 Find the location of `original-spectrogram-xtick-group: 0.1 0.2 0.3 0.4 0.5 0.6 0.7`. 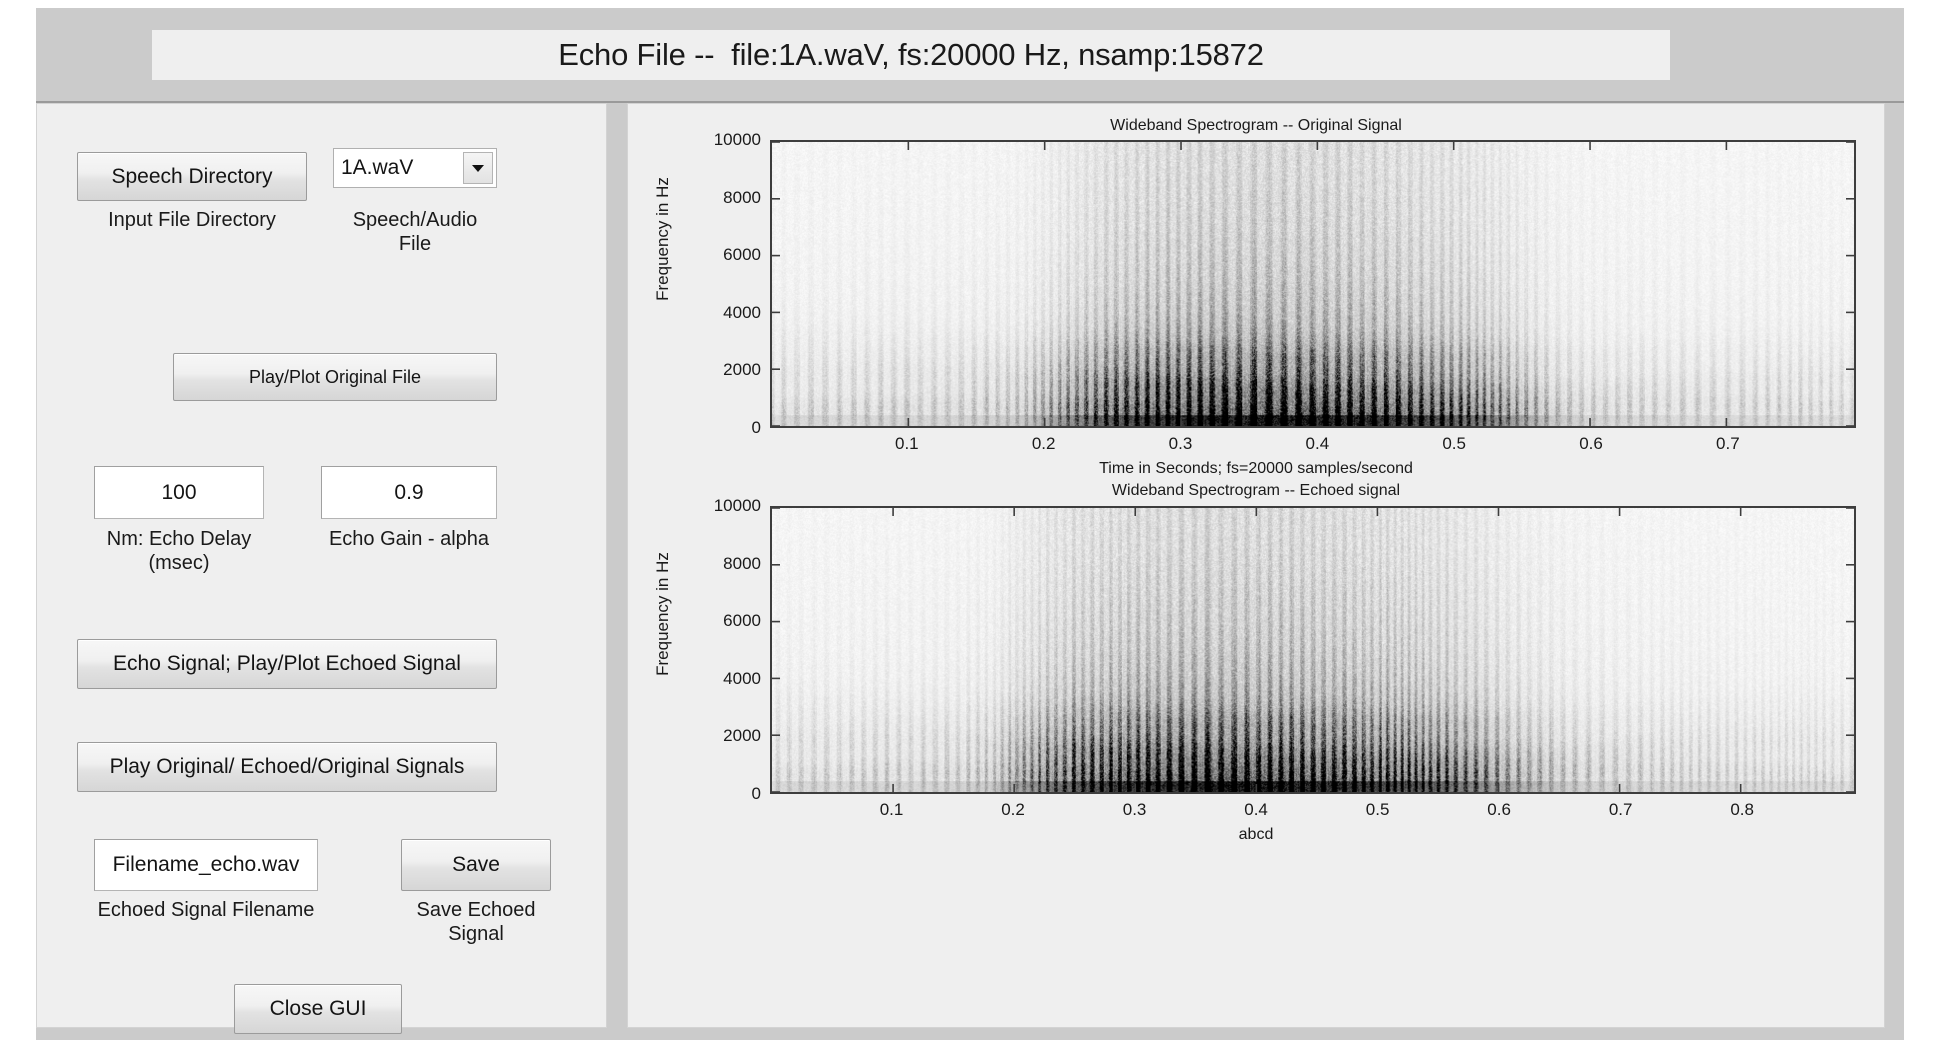

original-spectrogram-xtick-group: 0.1 0.2 0.3 0.4 0.5 0.6 0.7 is located at coordinates (1313, 445).